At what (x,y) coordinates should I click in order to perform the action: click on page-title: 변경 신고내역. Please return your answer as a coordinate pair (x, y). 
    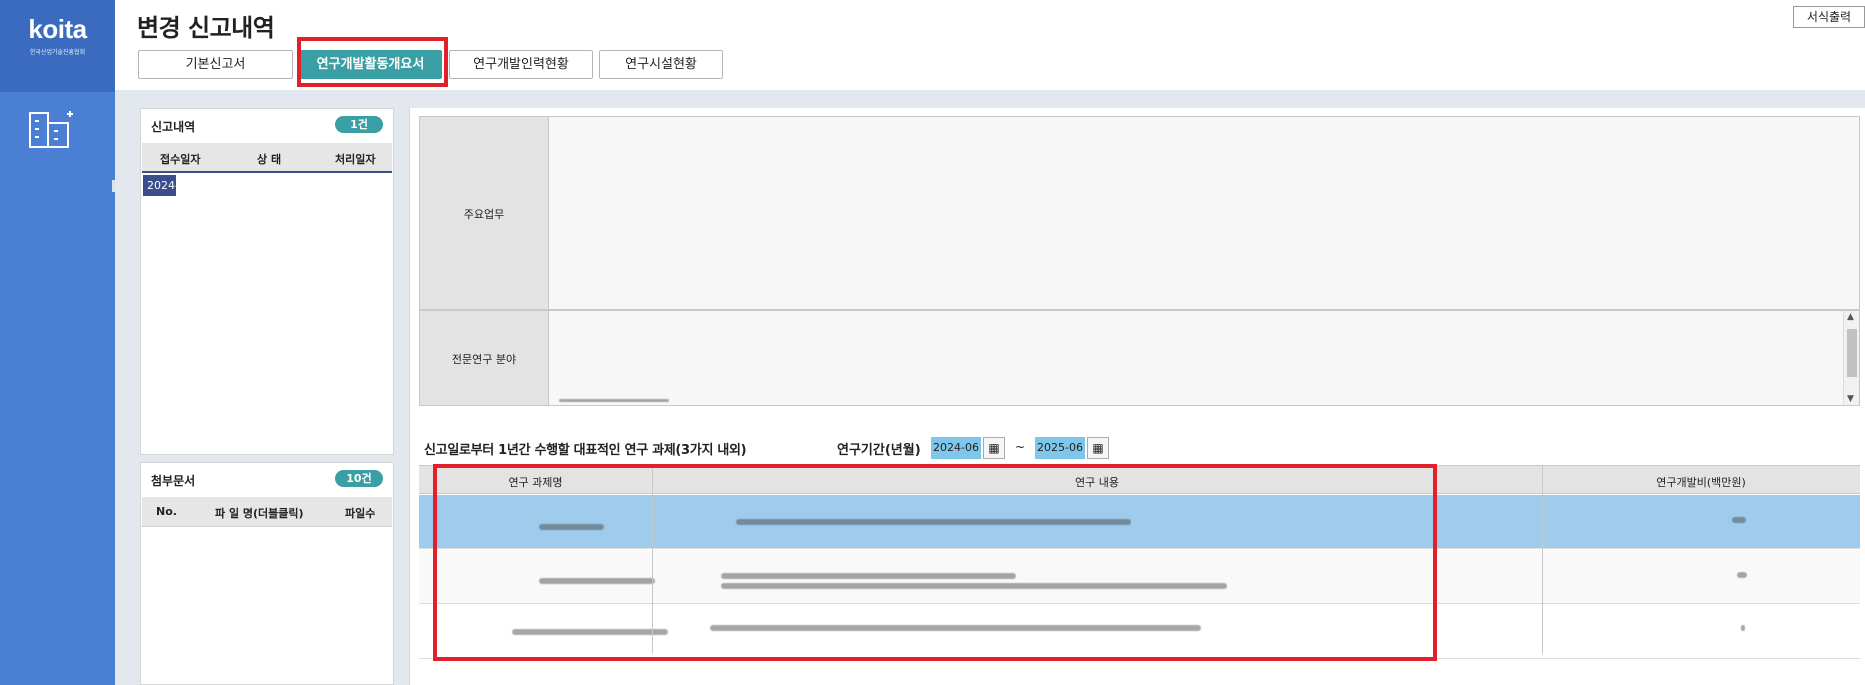
    Looking at the image, I should click on (206, 28).